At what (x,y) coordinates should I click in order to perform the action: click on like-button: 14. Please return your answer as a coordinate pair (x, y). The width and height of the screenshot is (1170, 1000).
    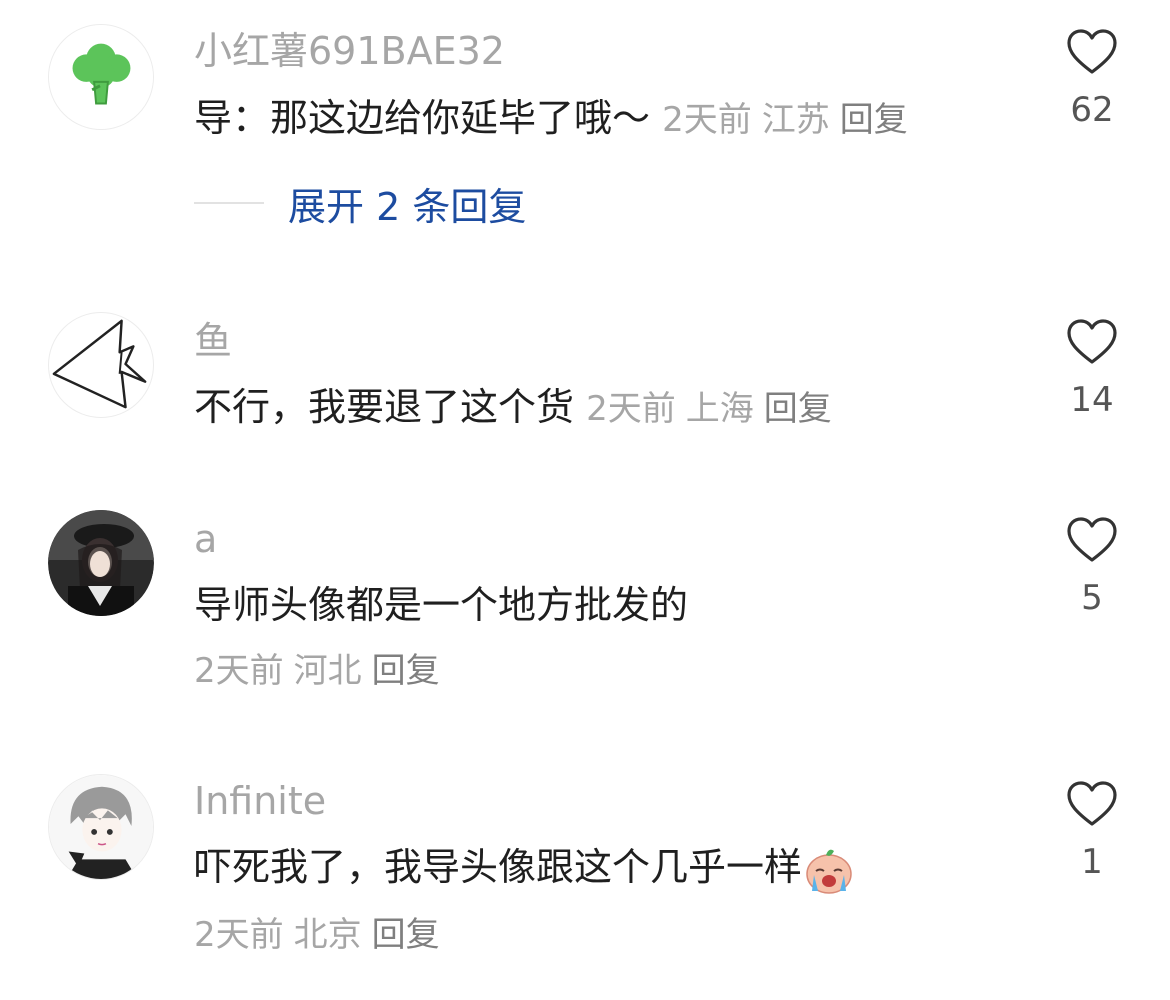
    Looking at the image, I should click on (1092, 369).